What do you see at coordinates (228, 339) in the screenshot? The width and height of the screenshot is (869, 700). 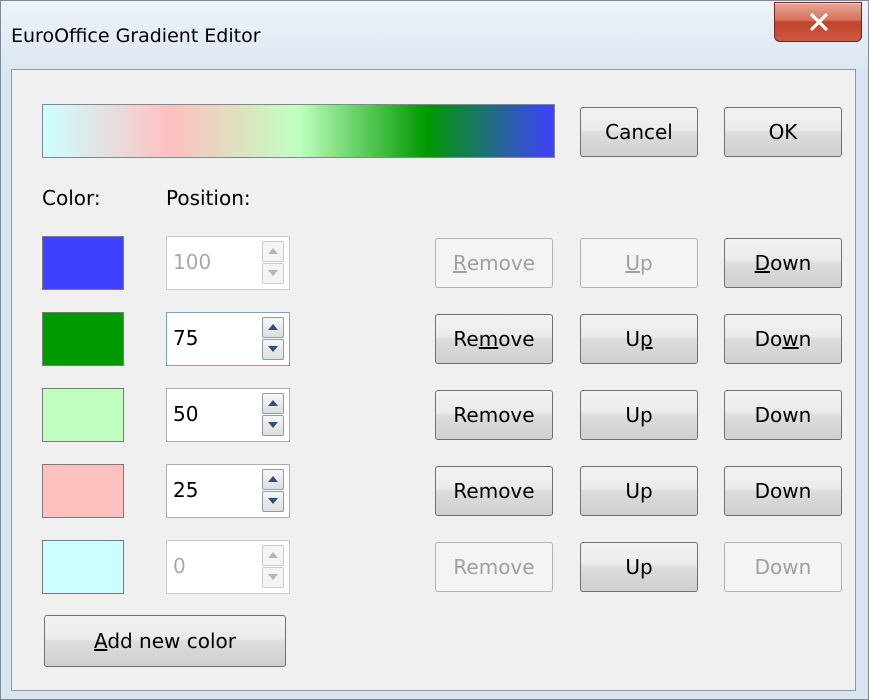 I see `position-spinbox: 75` at bounding box center [228, 339].